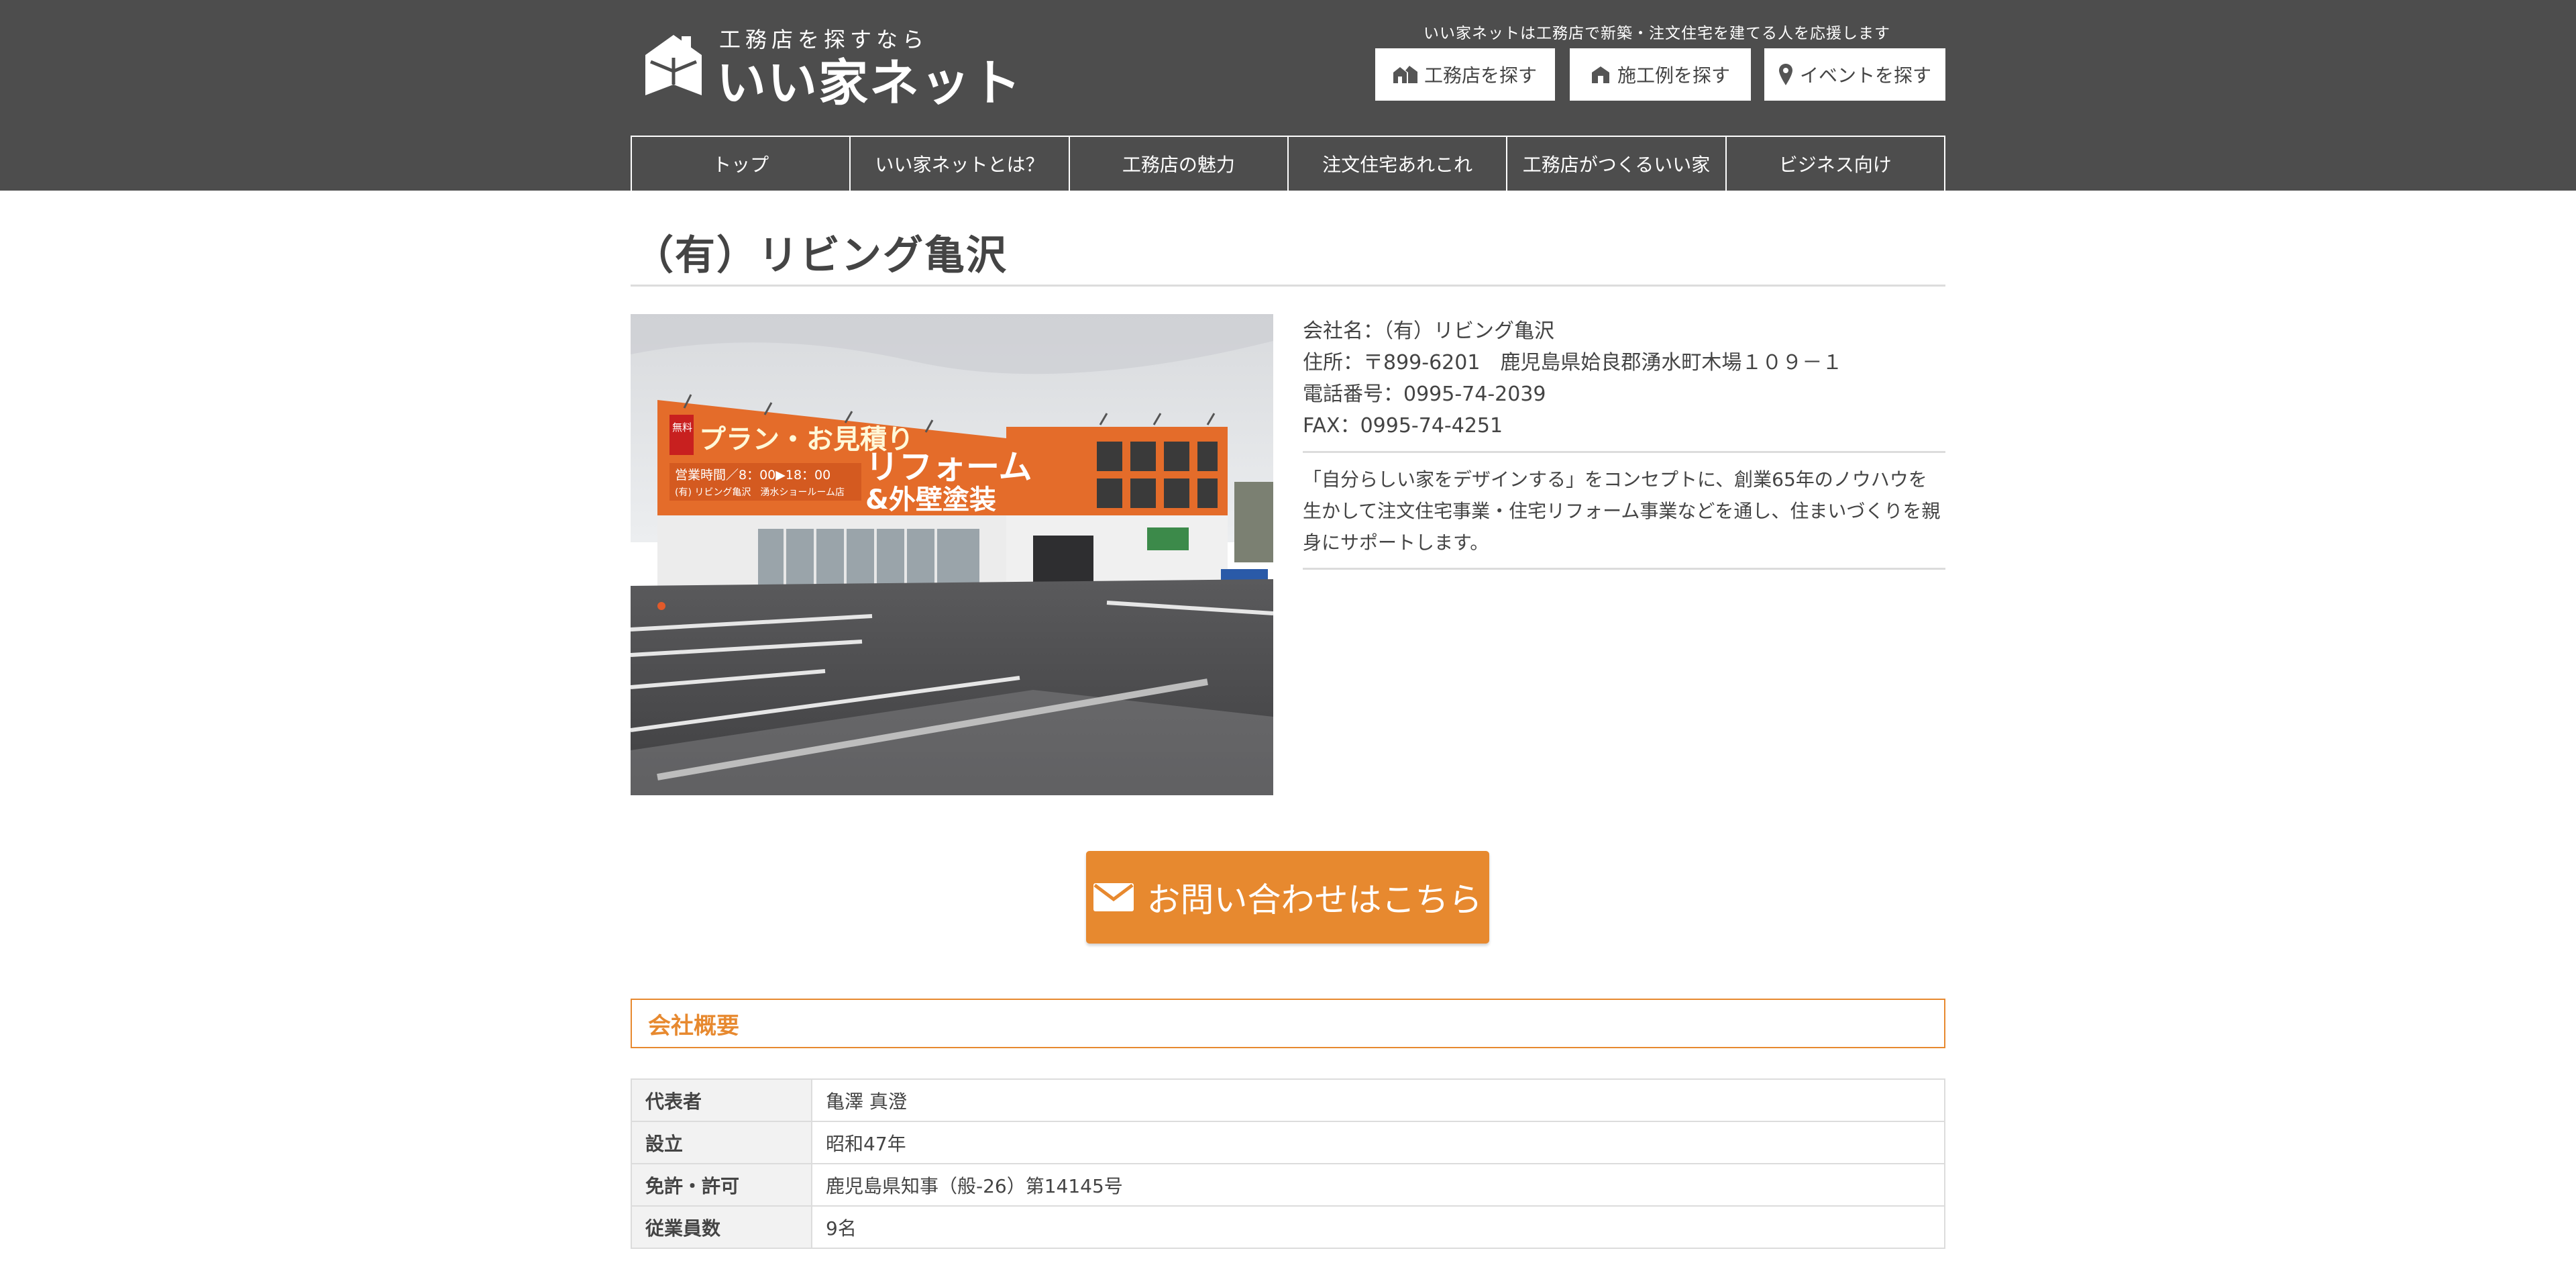  Describe the element at coordinates (1573, 363) in the screenshot. I see `company-address-line: 住所：〒899-6201 鹿児島県姶良郡湧水町木場１０９－１` at that location.